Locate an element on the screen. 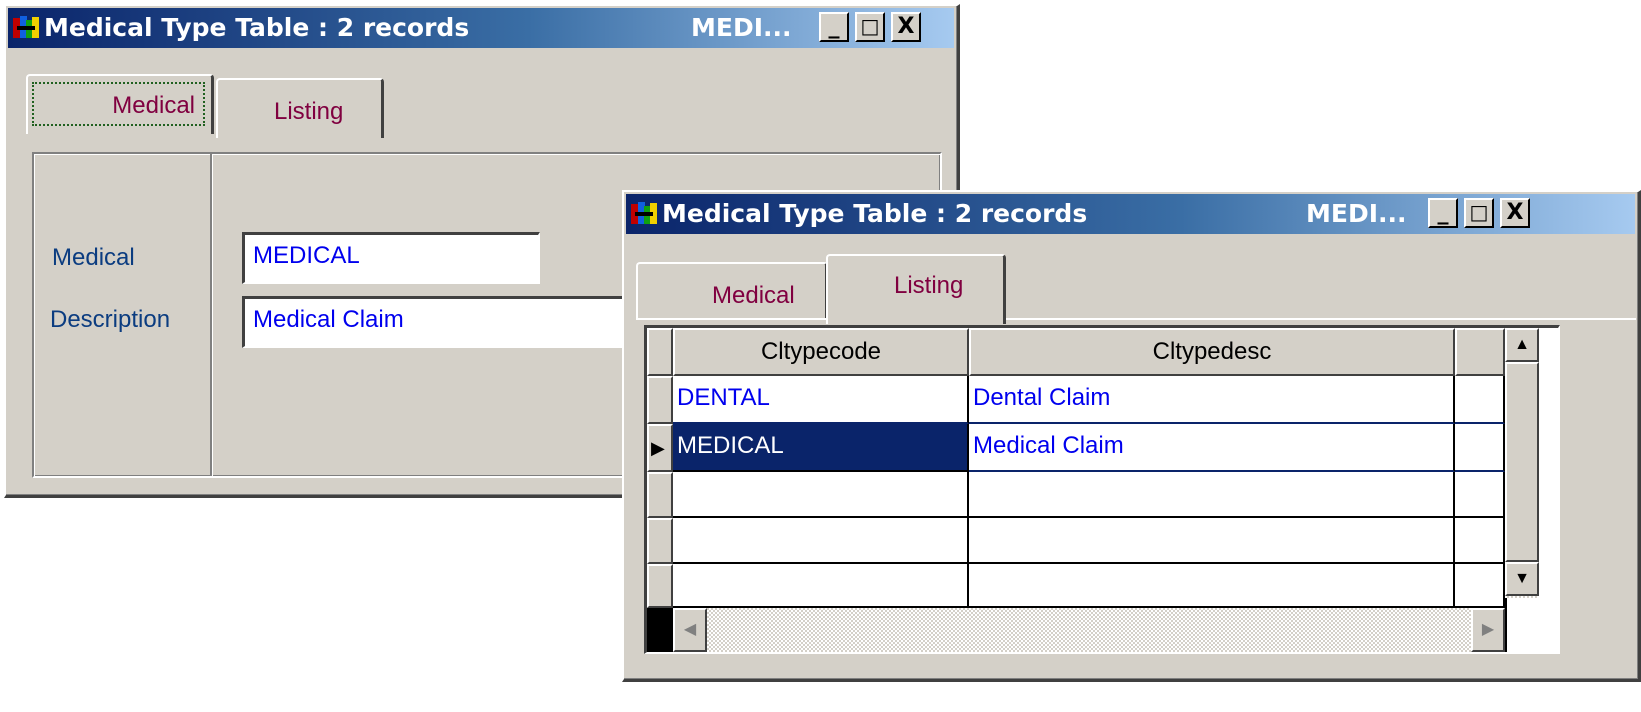 This screenshot has width=1641, height=712. description-field: Medical Claim is located at coordinates (452, 322).